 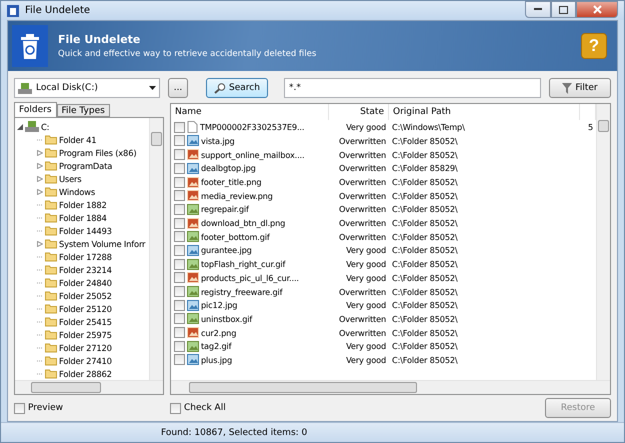 What do you see at coordinates (216, 346) in the screenshot?
I see `file-name: tag2.gif` at bounding box center [216, 346].